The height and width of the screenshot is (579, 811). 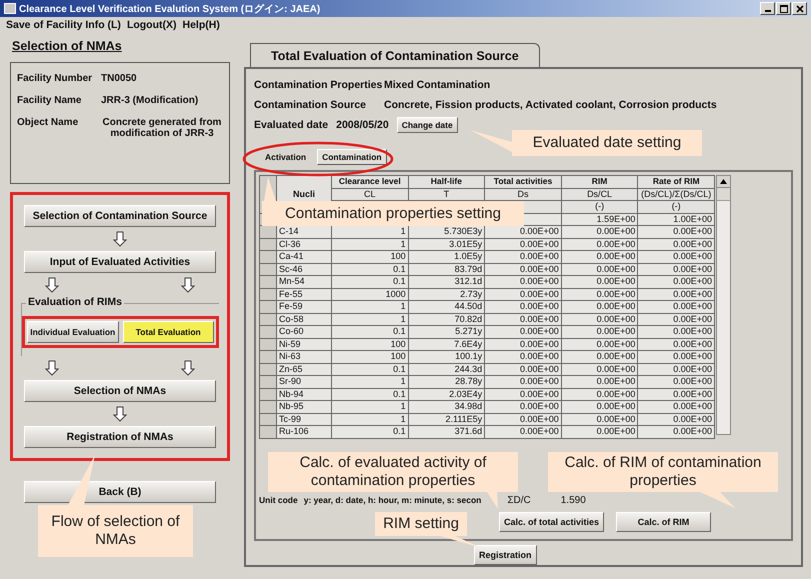 What do you see at coordinates (201, 25) in the screenshot?
I see `menu-item: Help(H)` at bounding box center [201, 25].